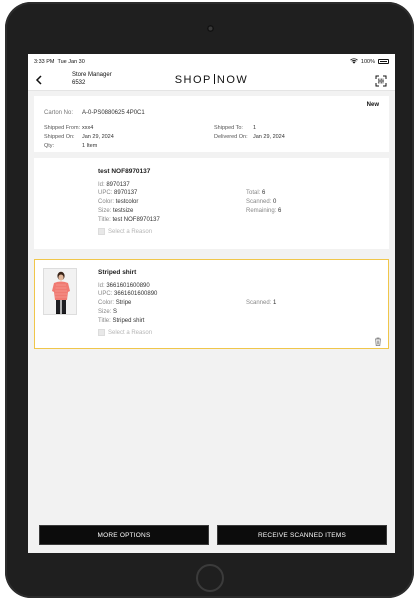  Describe the element at coordinates (59, 113) in the screenshot. I see `carton-number-label: Carton No:` at that location.